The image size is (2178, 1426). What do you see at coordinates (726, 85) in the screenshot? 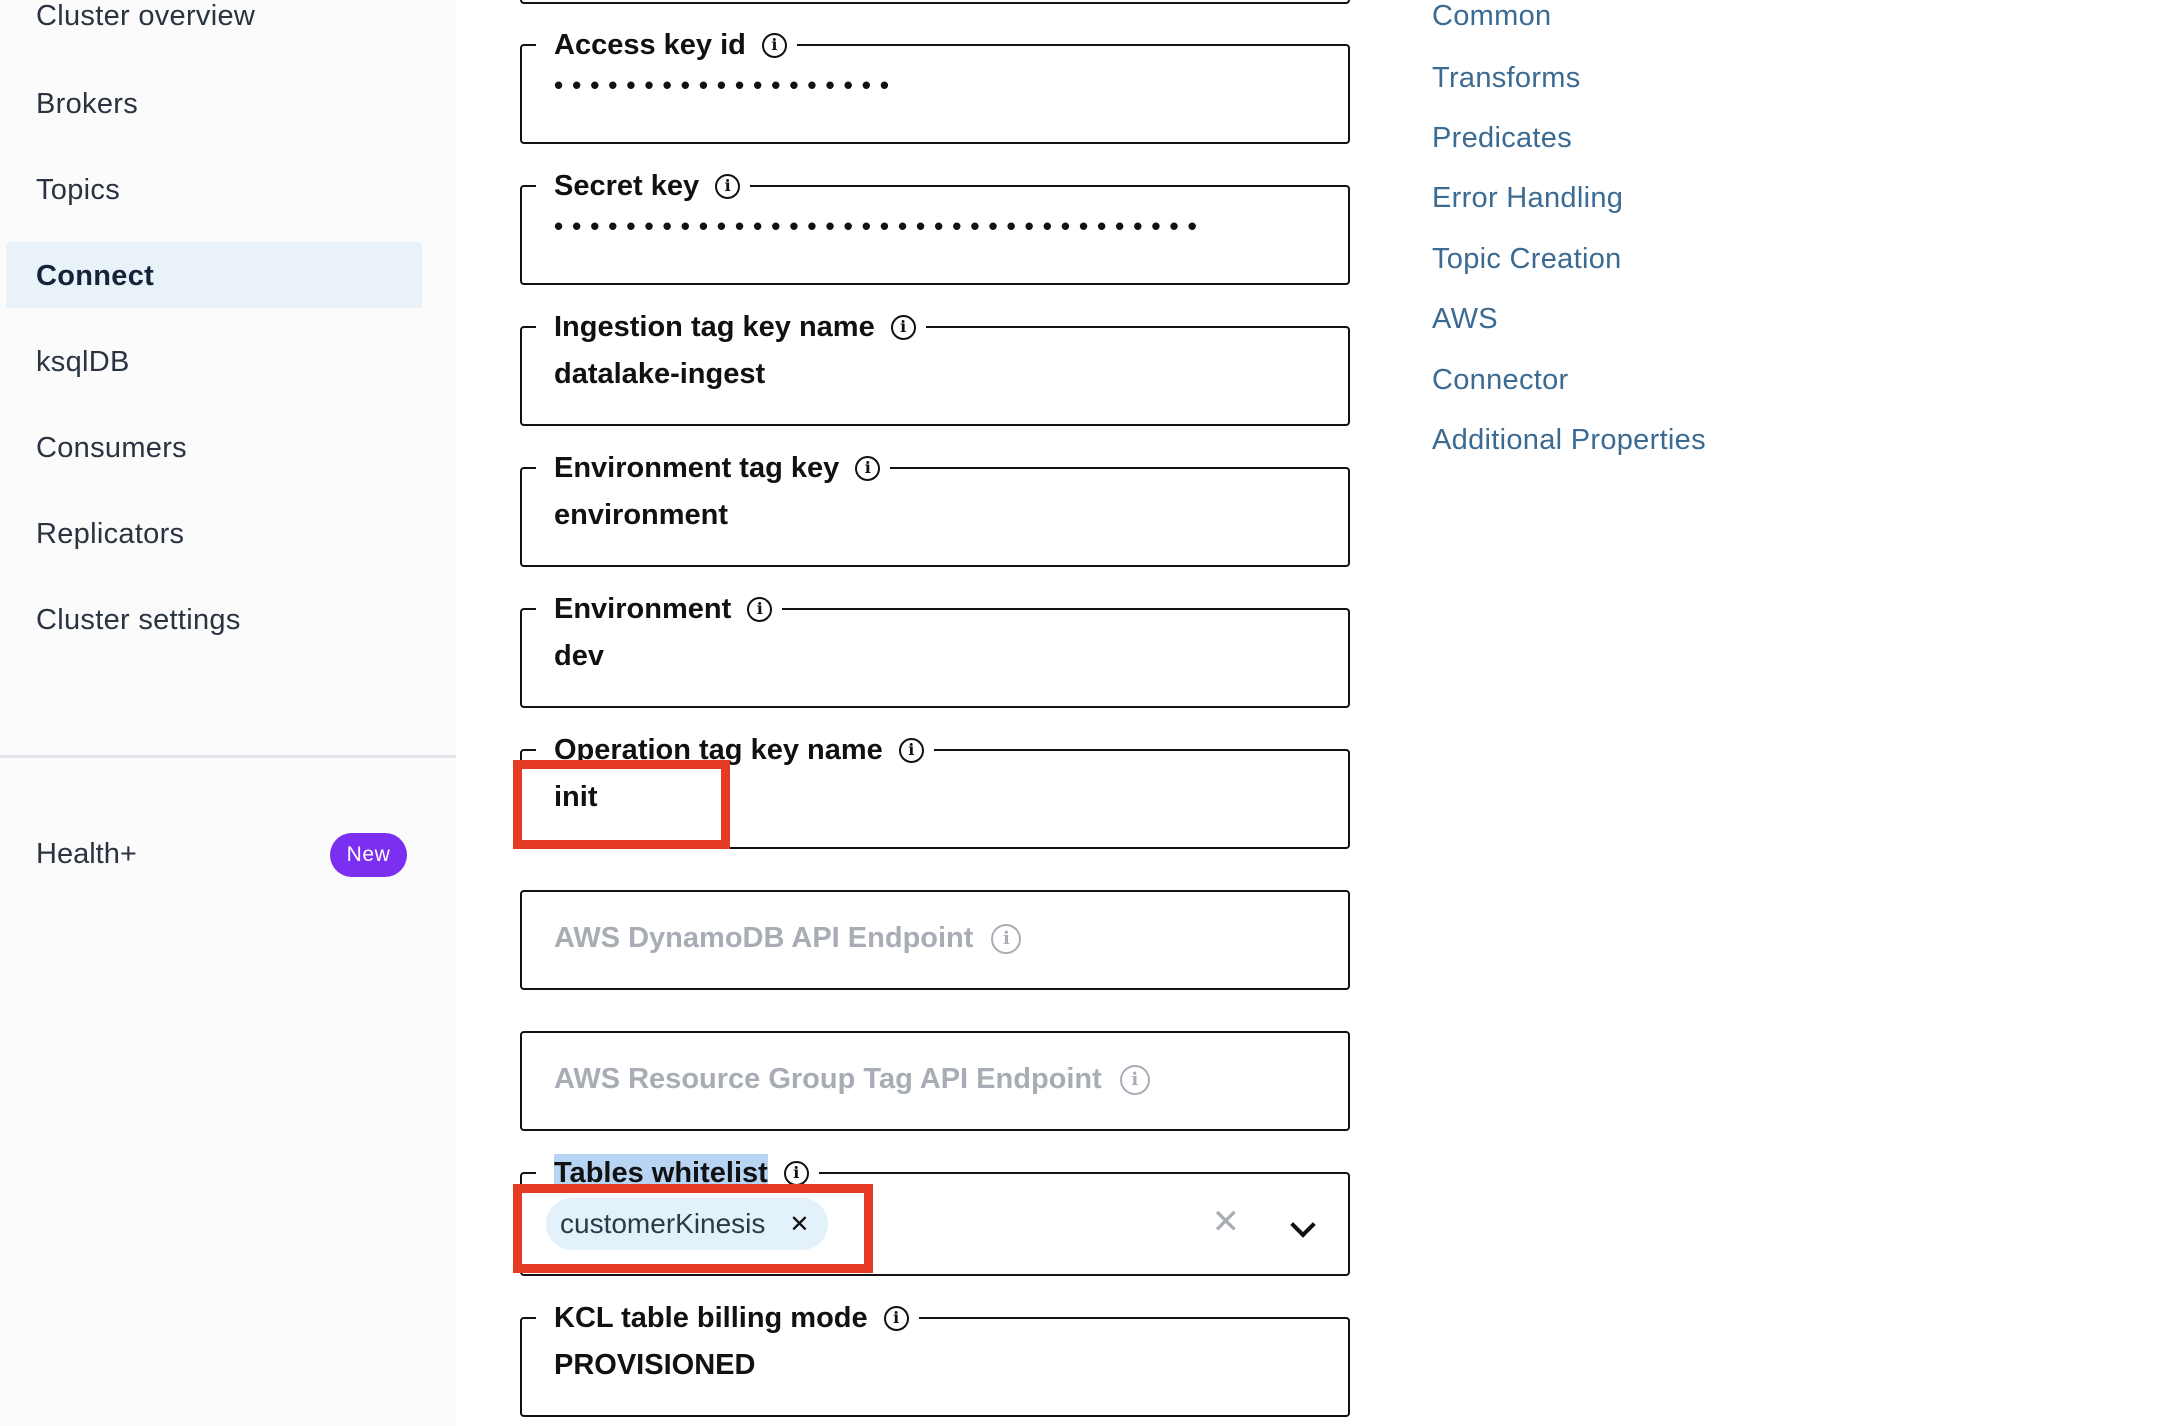
I see `access-key-id-input: •••••••••••••••••••` at bounding box center [726, 85].